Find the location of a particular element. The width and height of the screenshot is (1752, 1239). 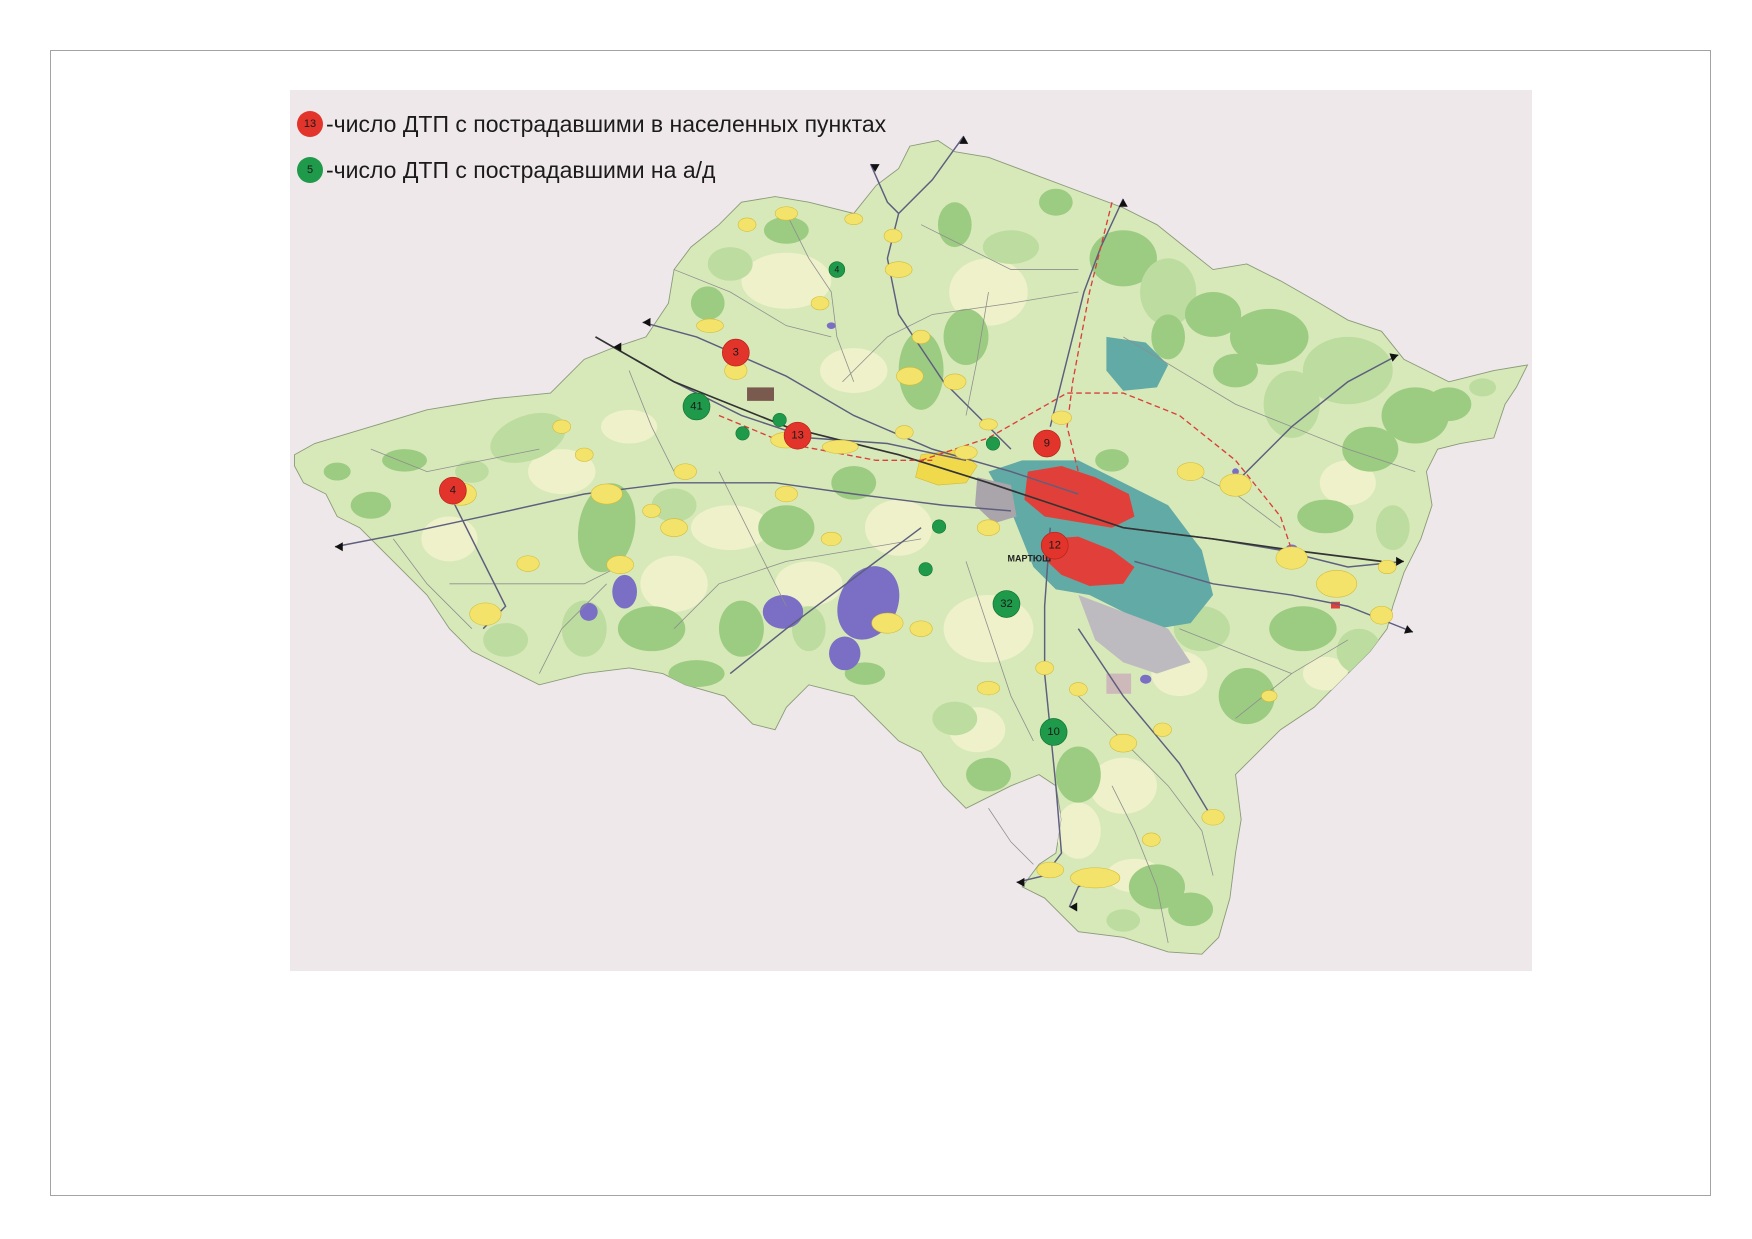

minor-road is located at coordinates (1011, 836).